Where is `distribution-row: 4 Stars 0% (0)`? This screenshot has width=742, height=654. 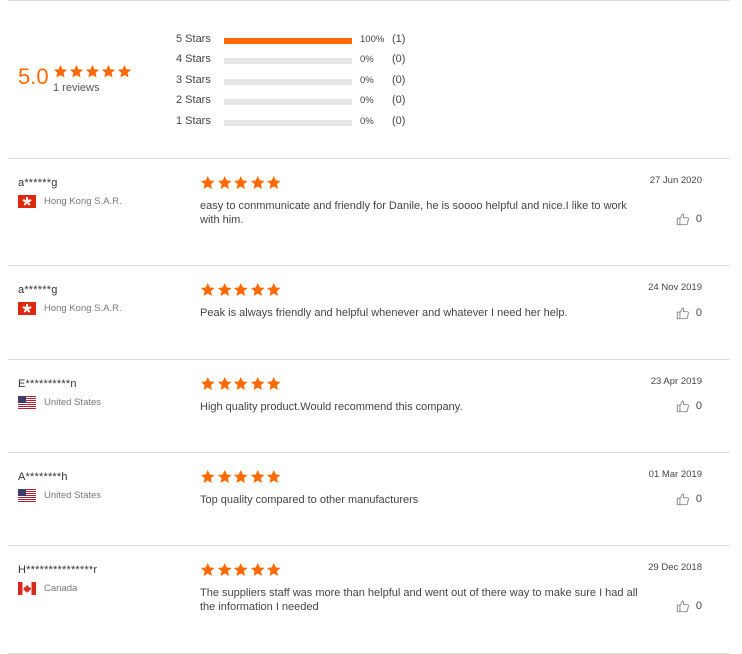 distribution-row: 4 Stars 0% (0) is located at coordinates (306, 62).